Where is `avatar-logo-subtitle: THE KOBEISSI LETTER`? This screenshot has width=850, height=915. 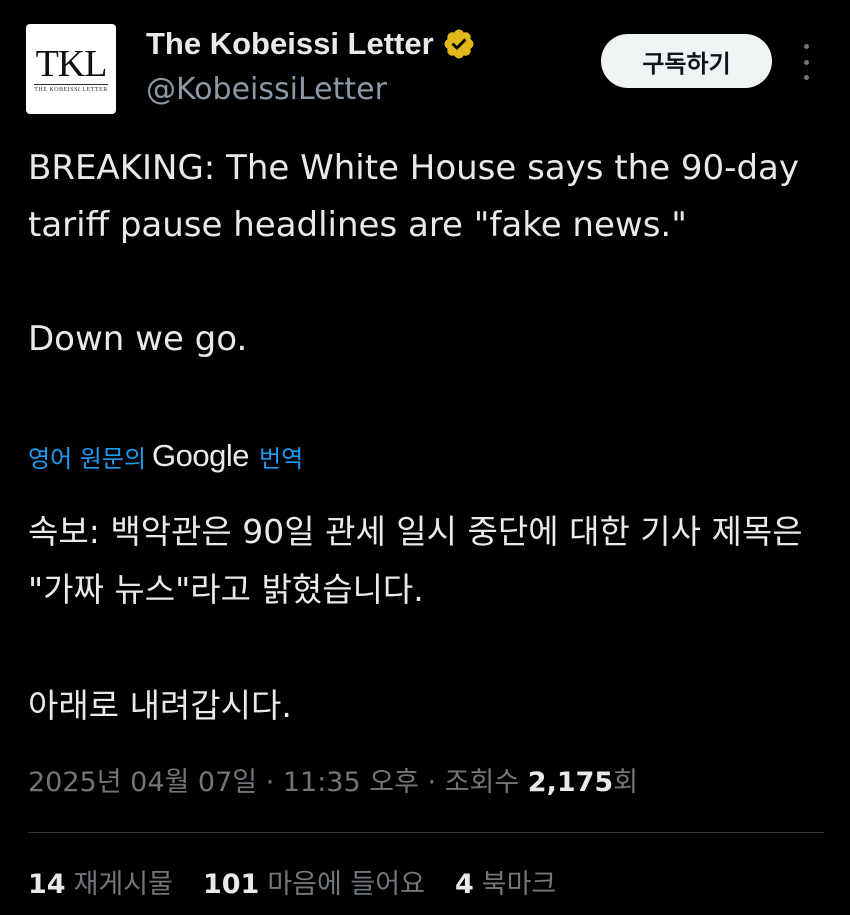
avatar-logo-subtitle: THE KOBEISSI LETTER is located at coordinates (71, 88).